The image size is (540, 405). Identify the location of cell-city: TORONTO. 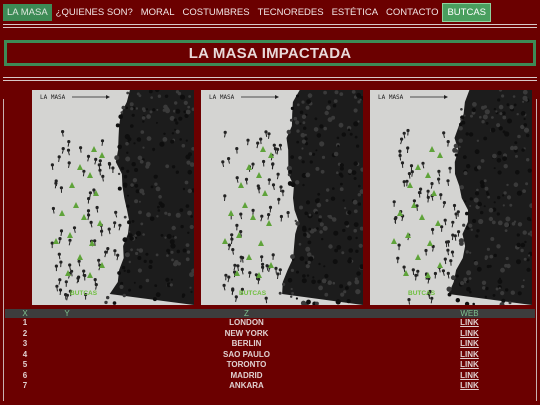
(246, 364).